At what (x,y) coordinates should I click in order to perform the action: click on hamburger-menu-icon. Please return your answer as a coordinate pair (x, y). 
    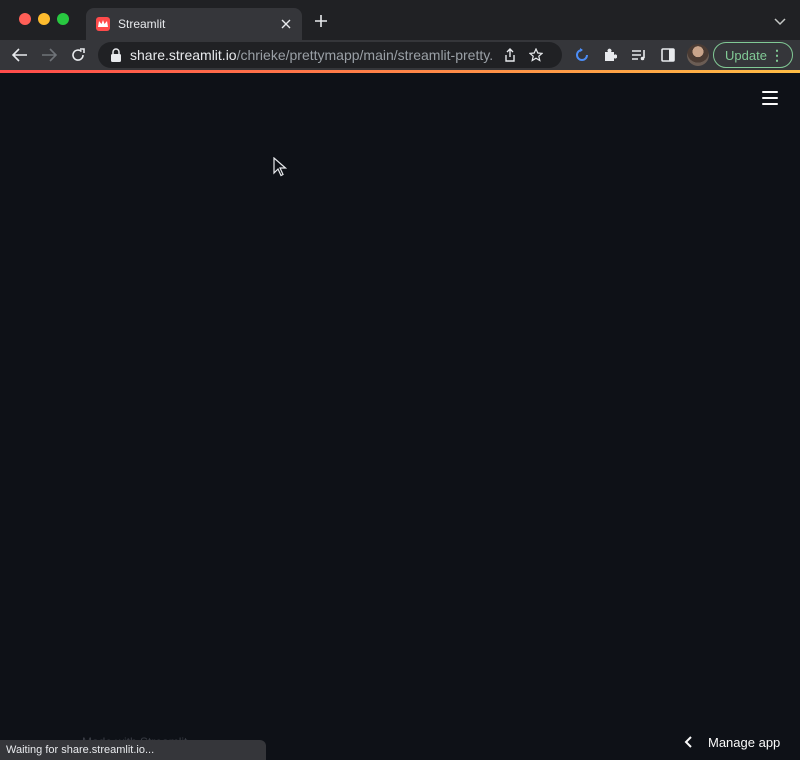
    Looking at the image, I should click on (770, 98).